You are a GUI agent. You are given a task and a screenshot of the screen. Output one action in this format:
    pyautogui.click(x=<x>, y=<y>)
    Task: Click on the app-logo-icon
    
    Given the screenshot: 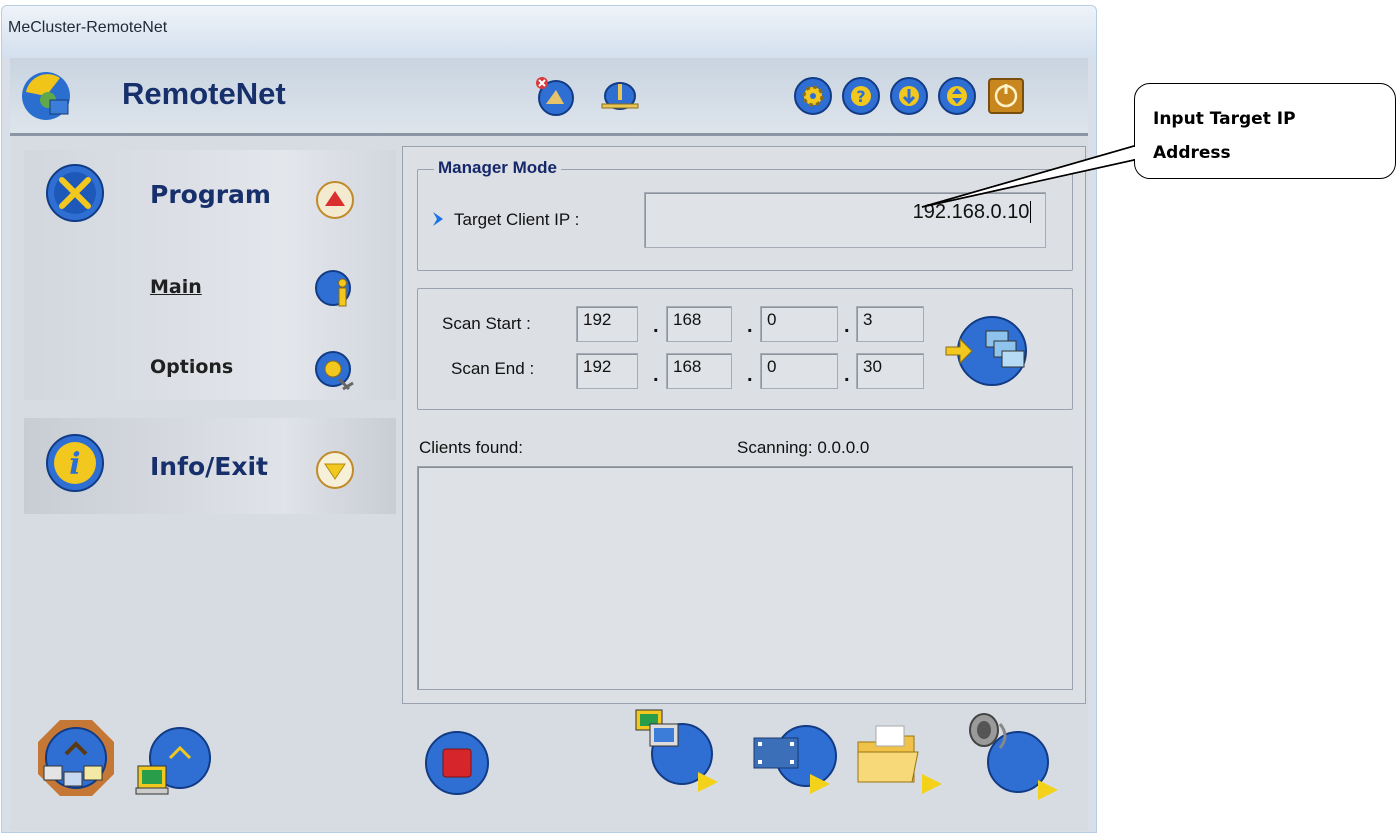 What is the action you would take?
    pyautogui.click(x=46, y=96)
    